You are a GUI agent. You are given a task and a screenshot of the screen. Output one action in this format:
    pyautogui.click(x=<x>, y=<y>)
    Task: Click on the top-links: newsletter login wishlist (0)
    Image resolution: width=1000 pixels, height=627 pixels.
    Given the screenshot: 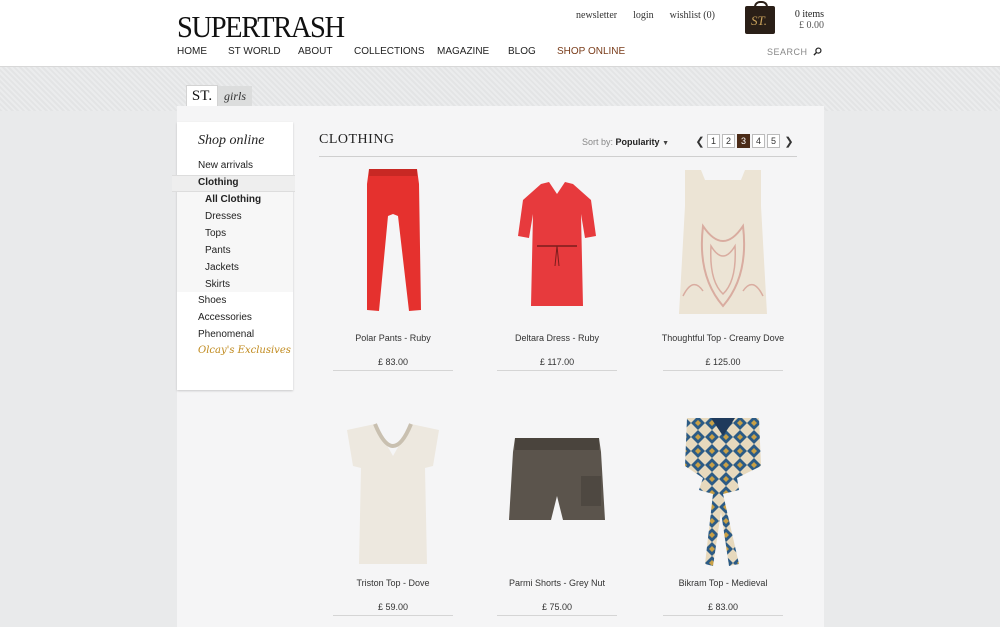 What is the action you would take?
    pyautogui.click(x=645, y=15)
    